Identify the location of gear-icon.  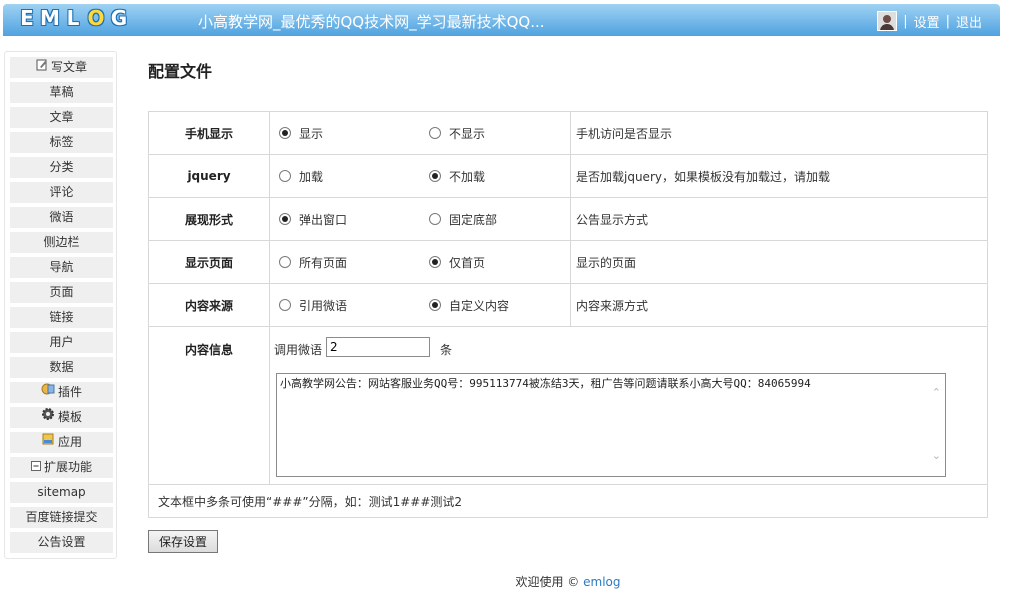
(48, 417).